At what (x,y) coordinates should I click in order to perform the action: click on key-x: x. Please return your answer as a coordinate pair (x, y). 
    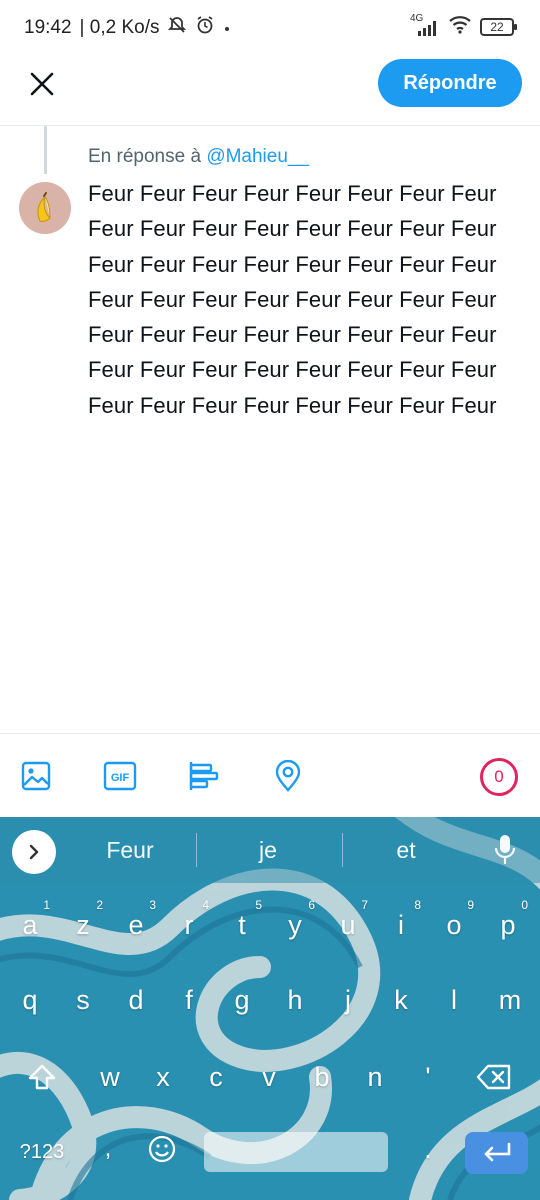
    Looking at the image, I should click on (163, 1077).